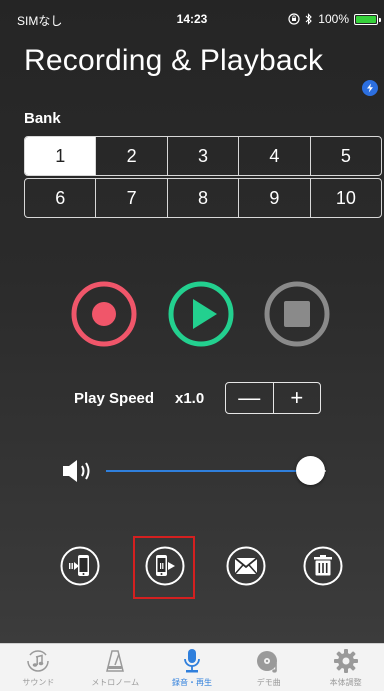 This screenshot has width=384, height=691. Describe the element at coordinates (115, 661) in the screenshot. I see `metronome-icon` at that location.